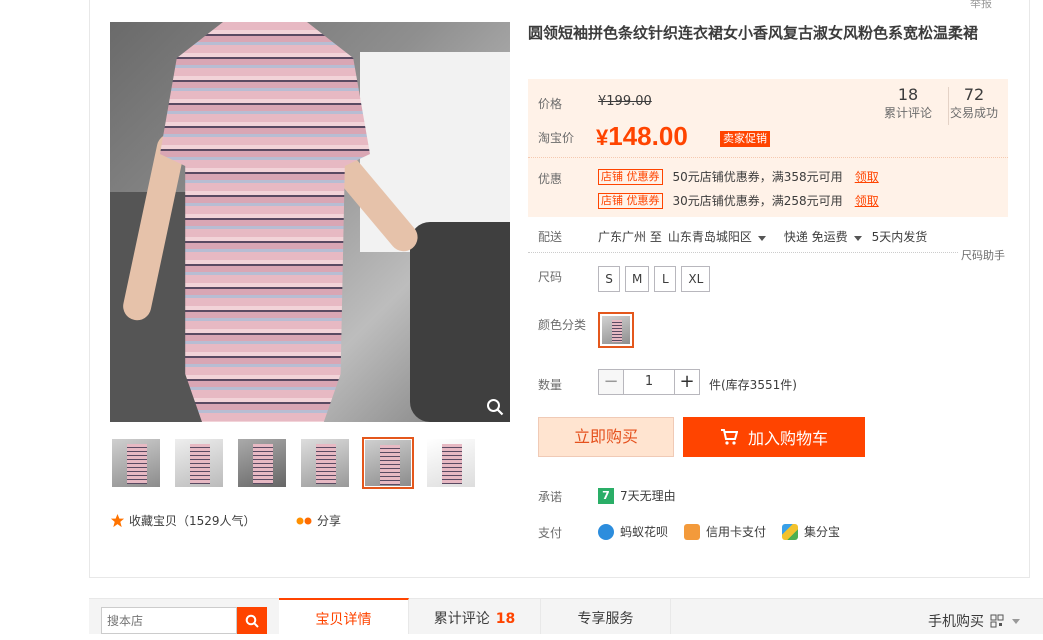  I want to click on coupon-text: 50元店铺优惠券，满358元可用, so click(757, 177).